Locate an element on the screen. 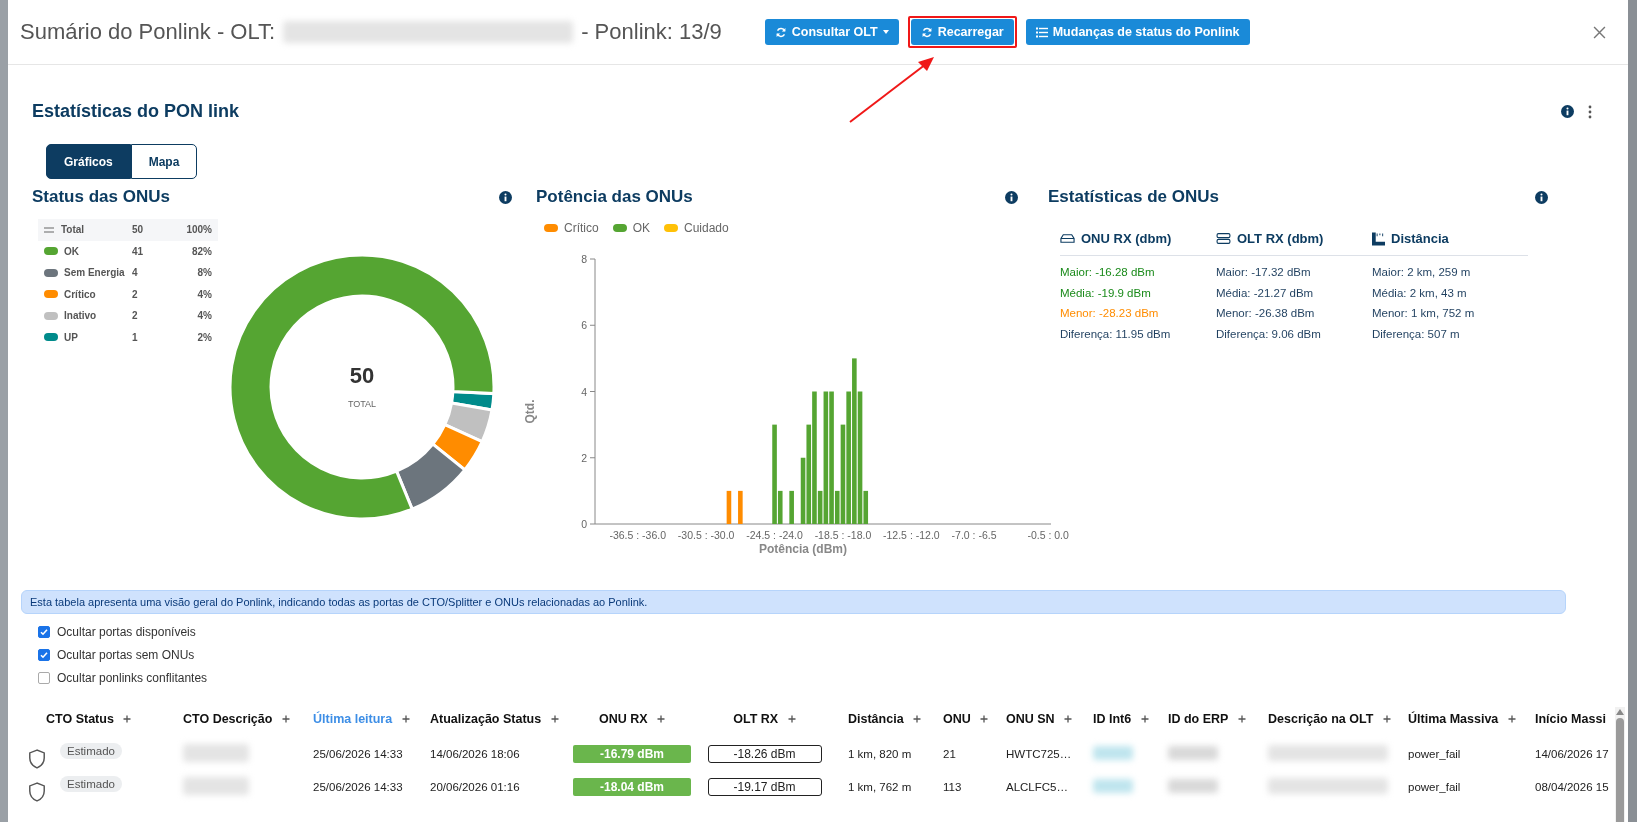  panel-title: Estatísticas de ONUs is located at coordinates (1133, 197).